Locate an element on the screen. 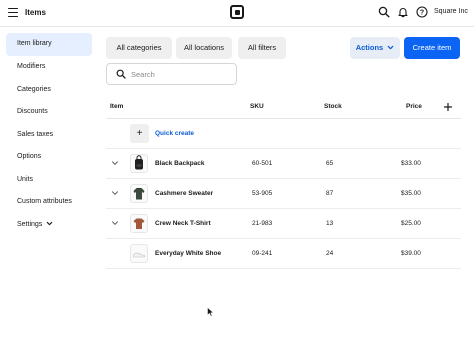 The height and width of the screenshot is (355, 474). sidebar-item-sales-taxes: Sales taxes is located at coordinates (49, 135).